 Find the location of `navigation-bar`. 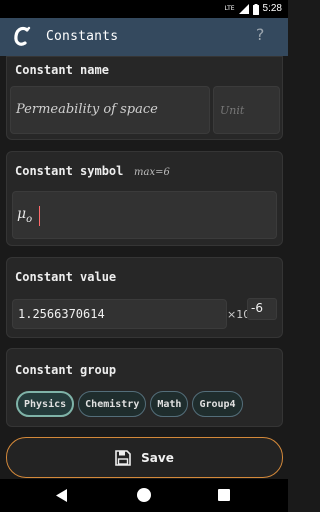

navigation-bar is located at coordinates (144, 495).